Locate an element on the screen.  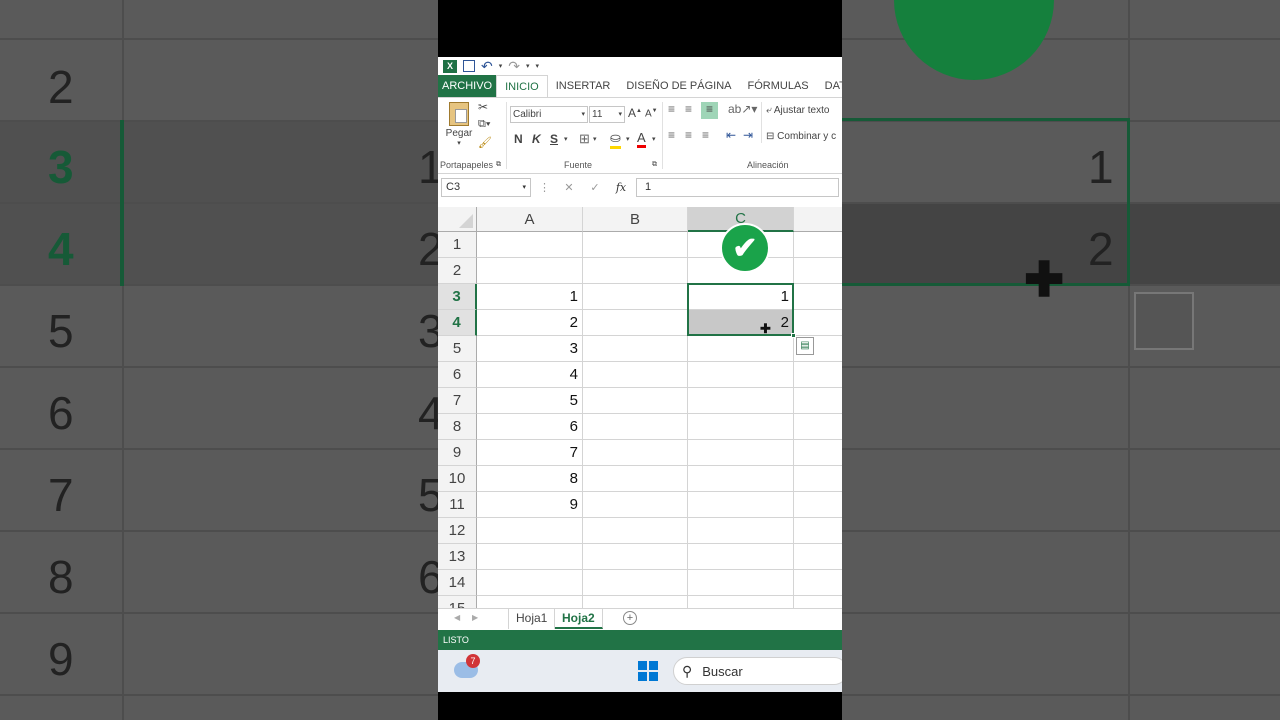
row-header-7: 7 is located at coordinates (457, 401).